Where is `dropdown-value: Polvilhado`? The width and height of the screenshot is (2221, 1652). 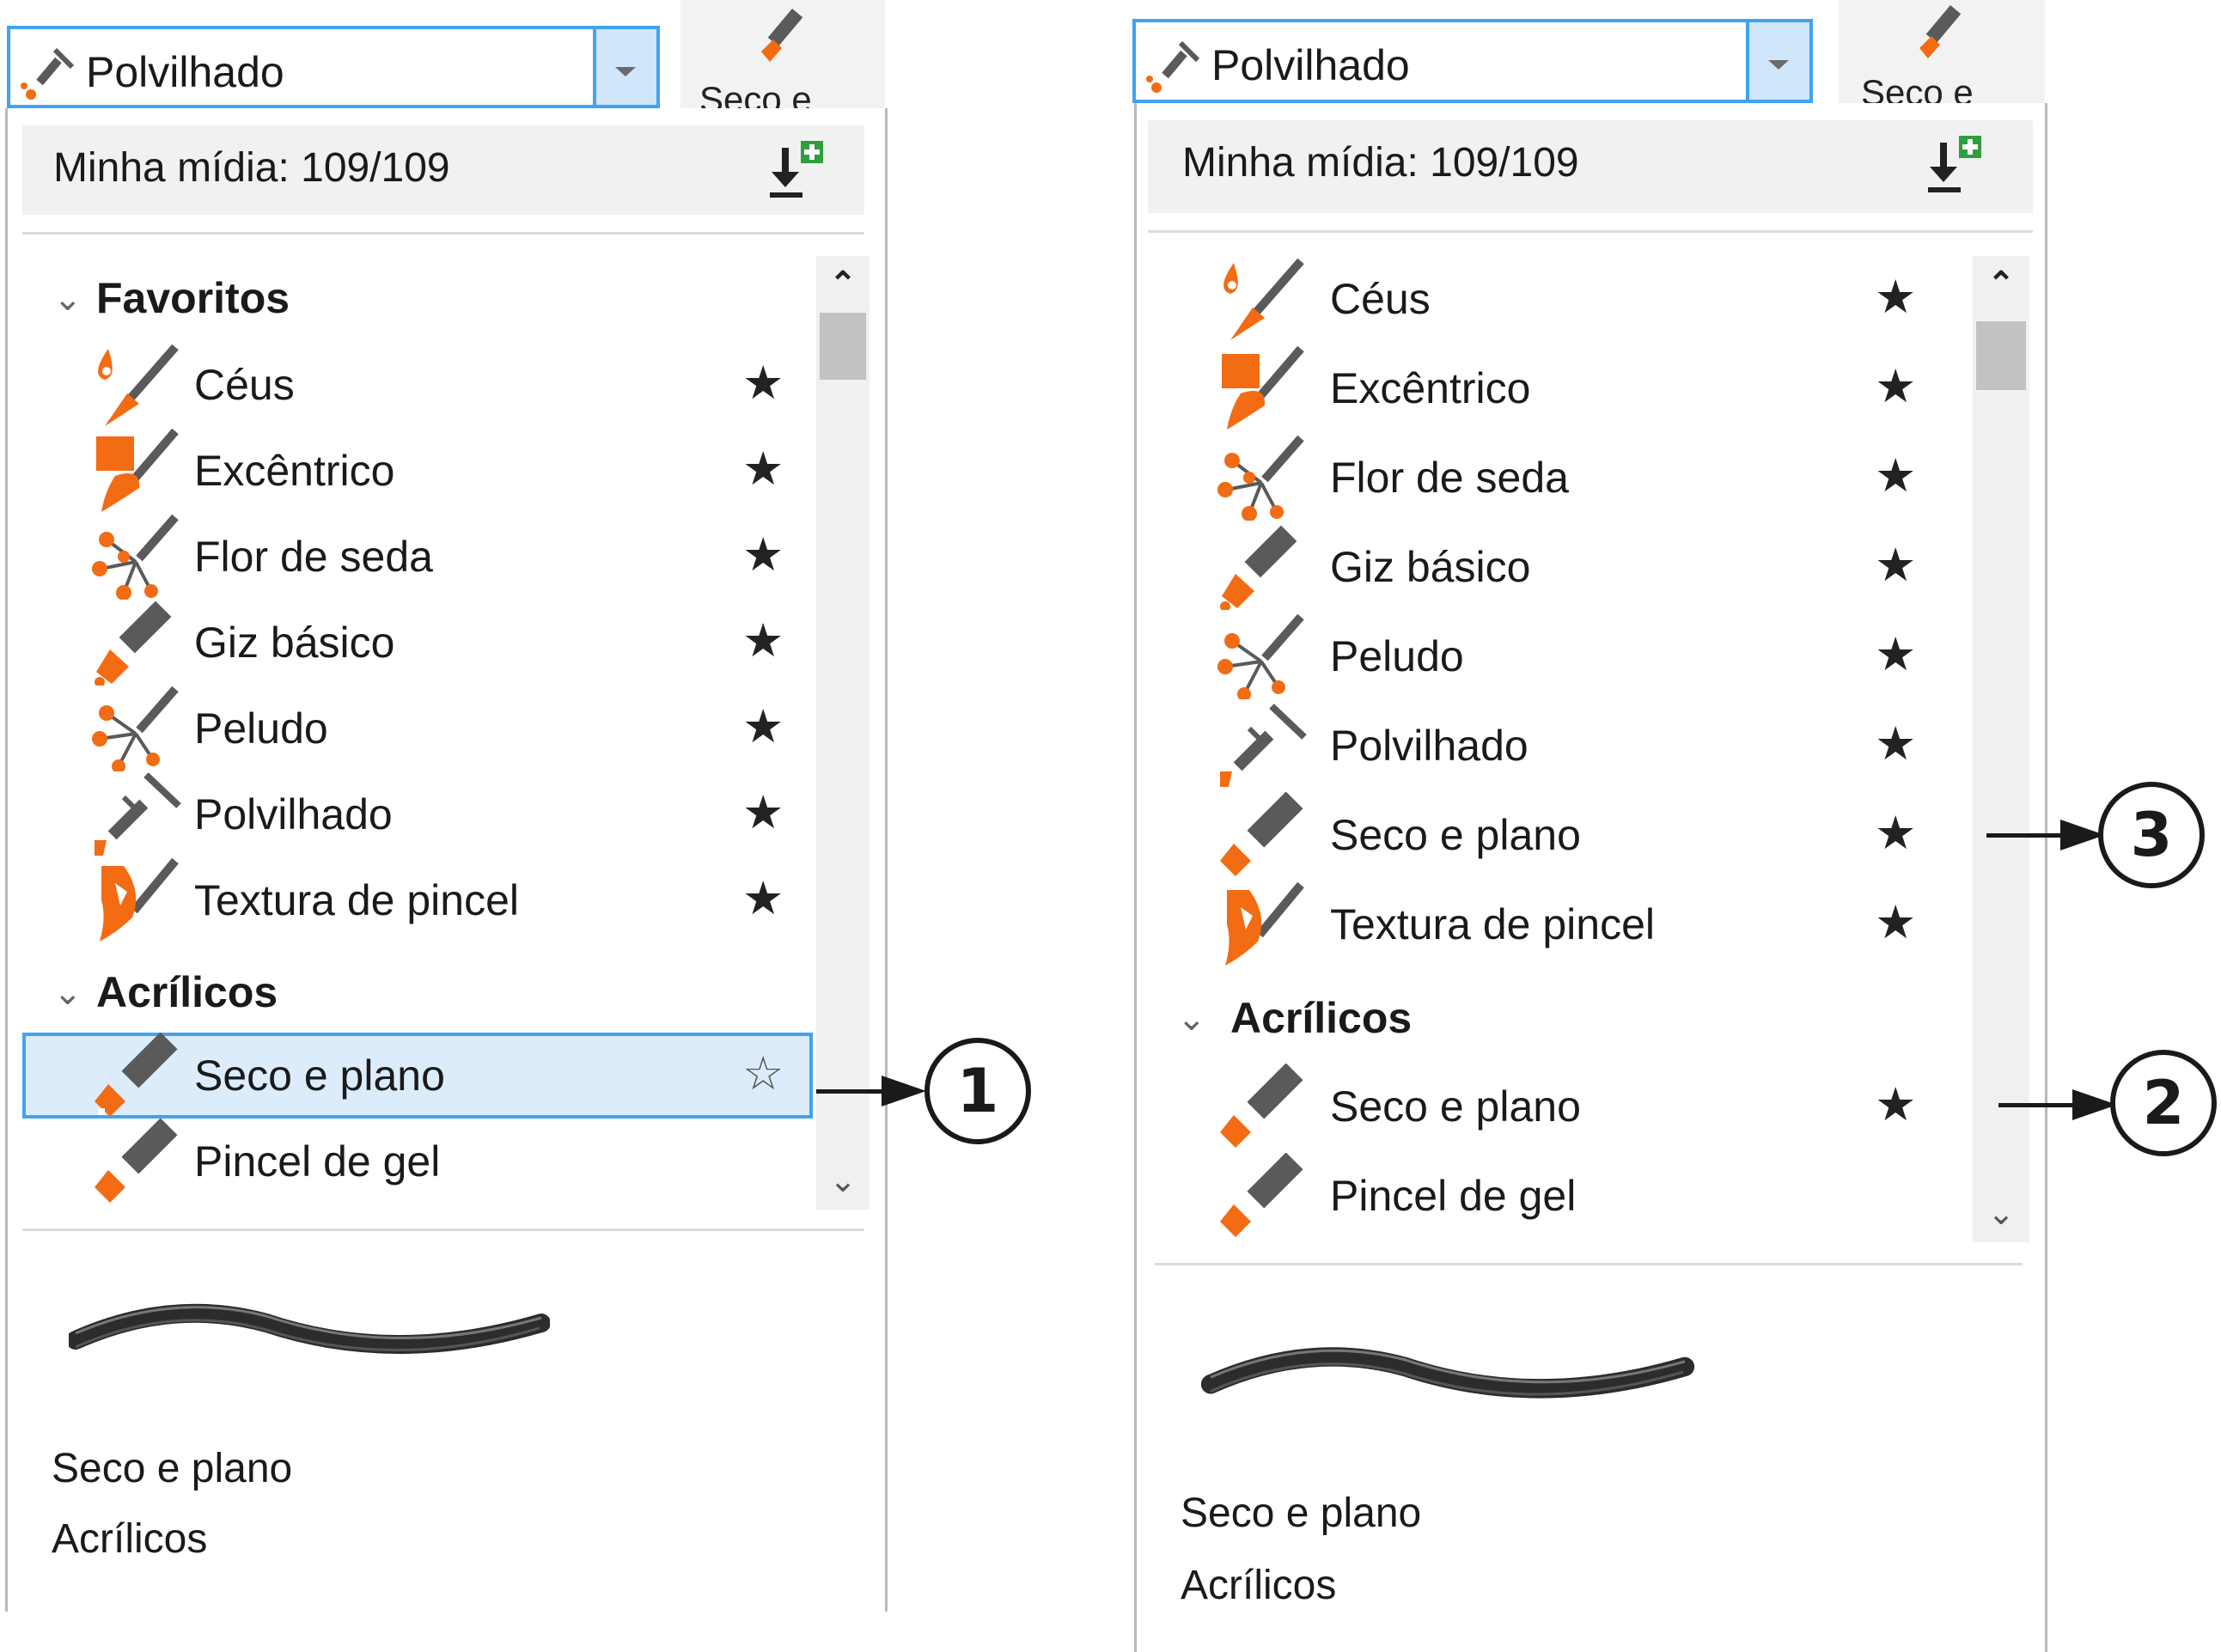 dropdown-value: Polvilhado is located at coordinates (185, 72).